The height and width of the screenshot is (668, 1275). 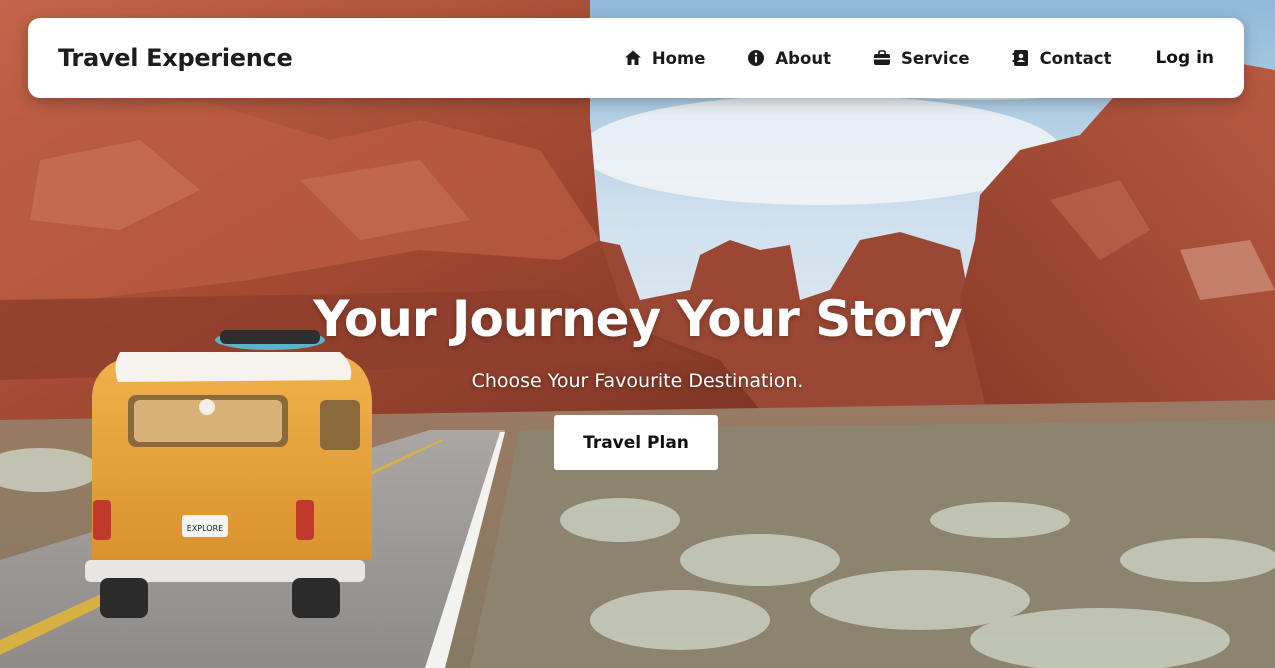 I want to click on travel-plan-button: Travel Plan, so click(x=636, y=442).